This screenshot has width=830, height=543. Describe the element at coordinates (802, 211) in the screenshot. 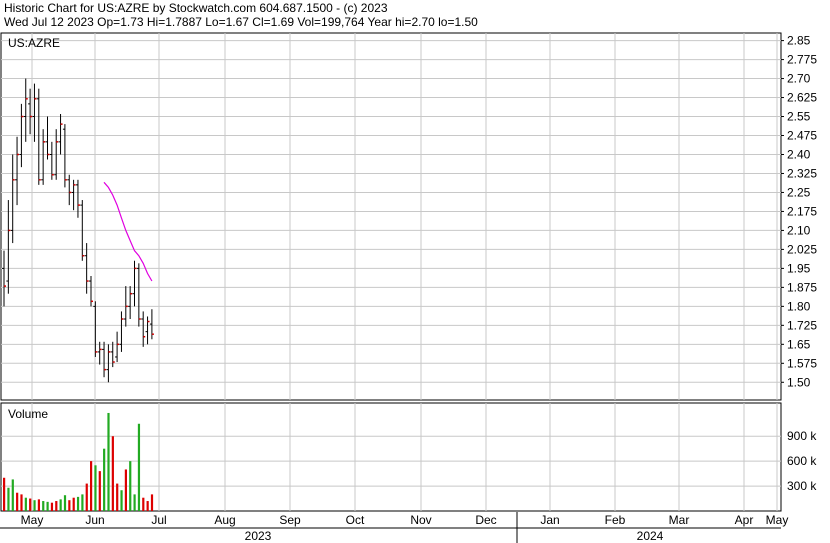

I see `y-tick-label: 2.175` at that location.